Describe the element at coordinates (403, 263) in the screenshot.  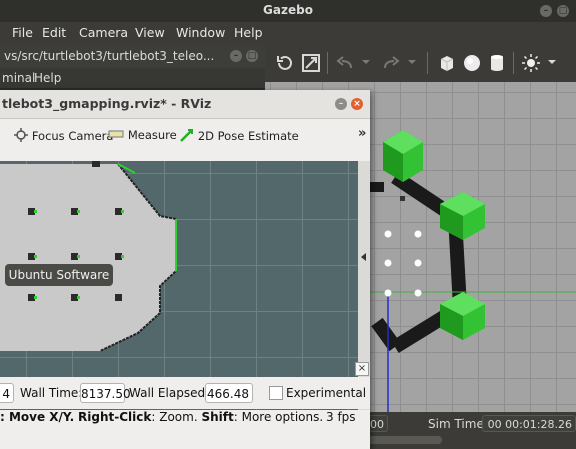
I see `obstacle-markers` at that location.